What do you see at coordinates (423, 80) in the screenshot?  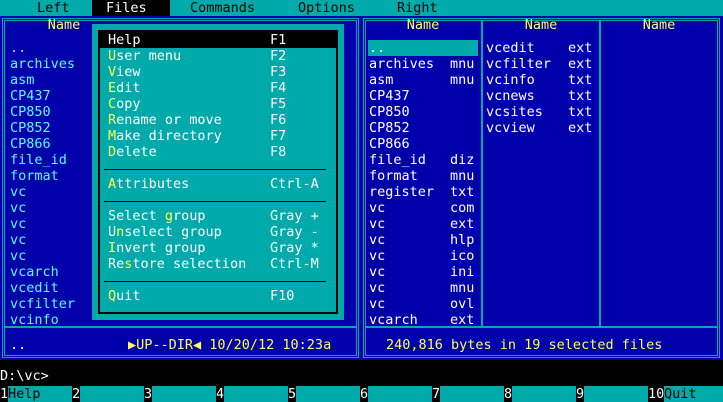 I see `file-list-item: asm mnu` at bounding box center [423, 80].